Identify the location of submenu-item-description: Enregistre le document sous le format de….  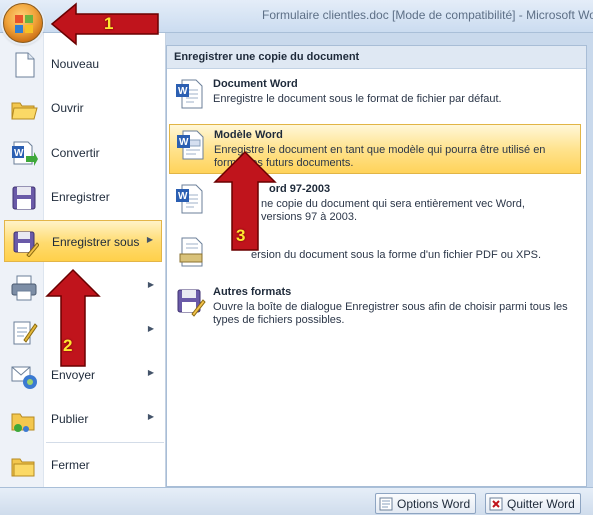
(357, 99).